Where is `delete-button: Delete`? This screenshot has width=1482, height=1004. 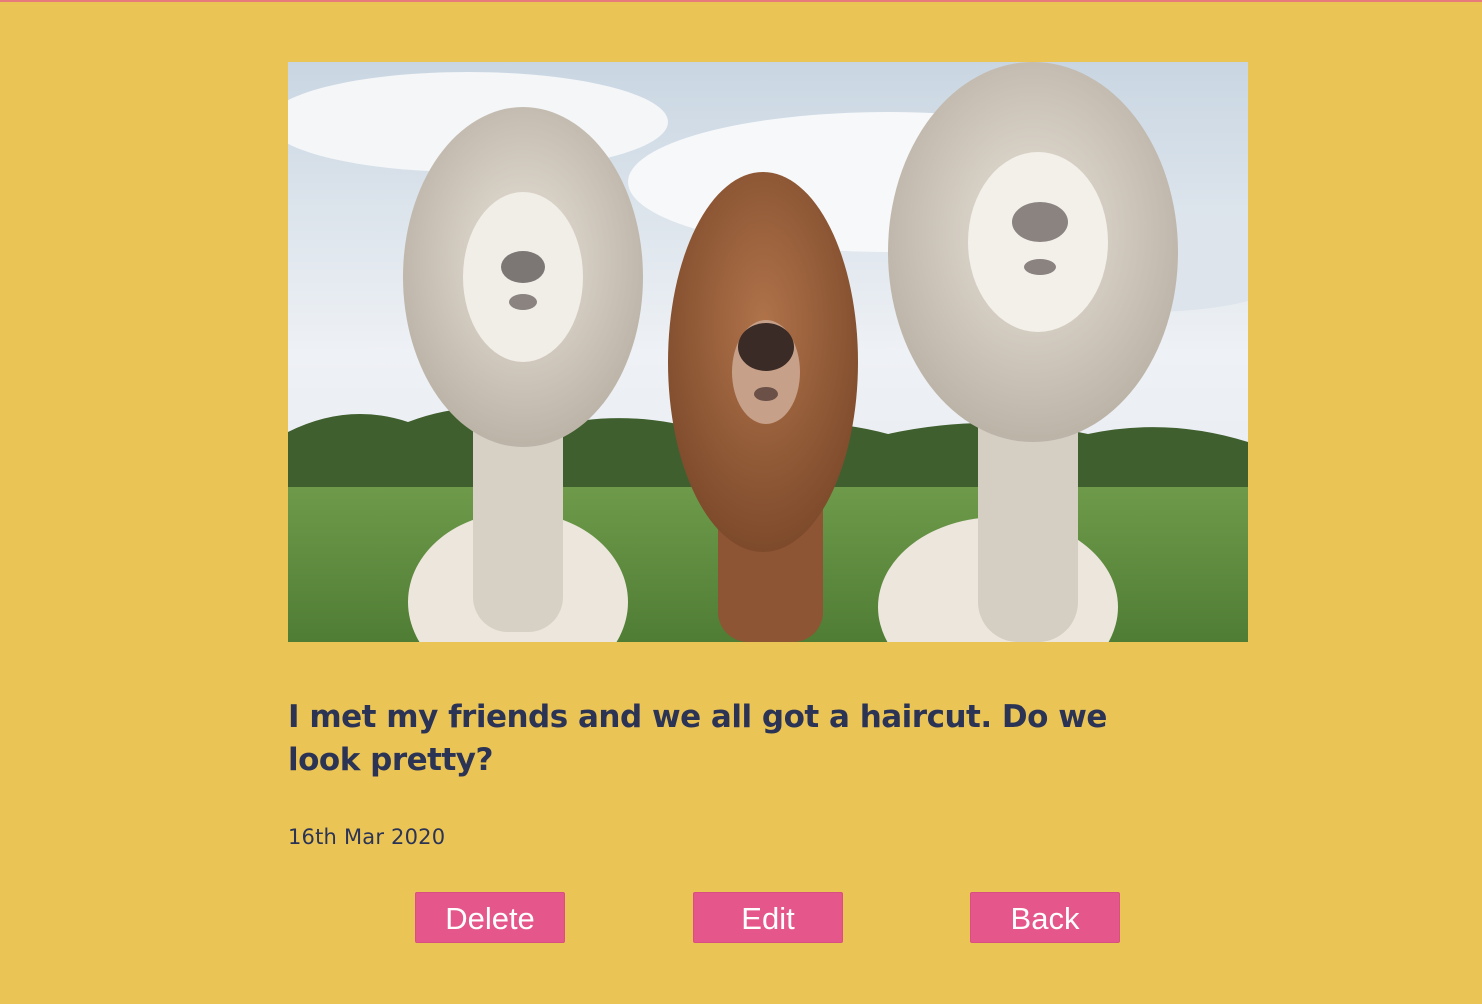
delete-button: Delete is located at coordinates (490, 917).